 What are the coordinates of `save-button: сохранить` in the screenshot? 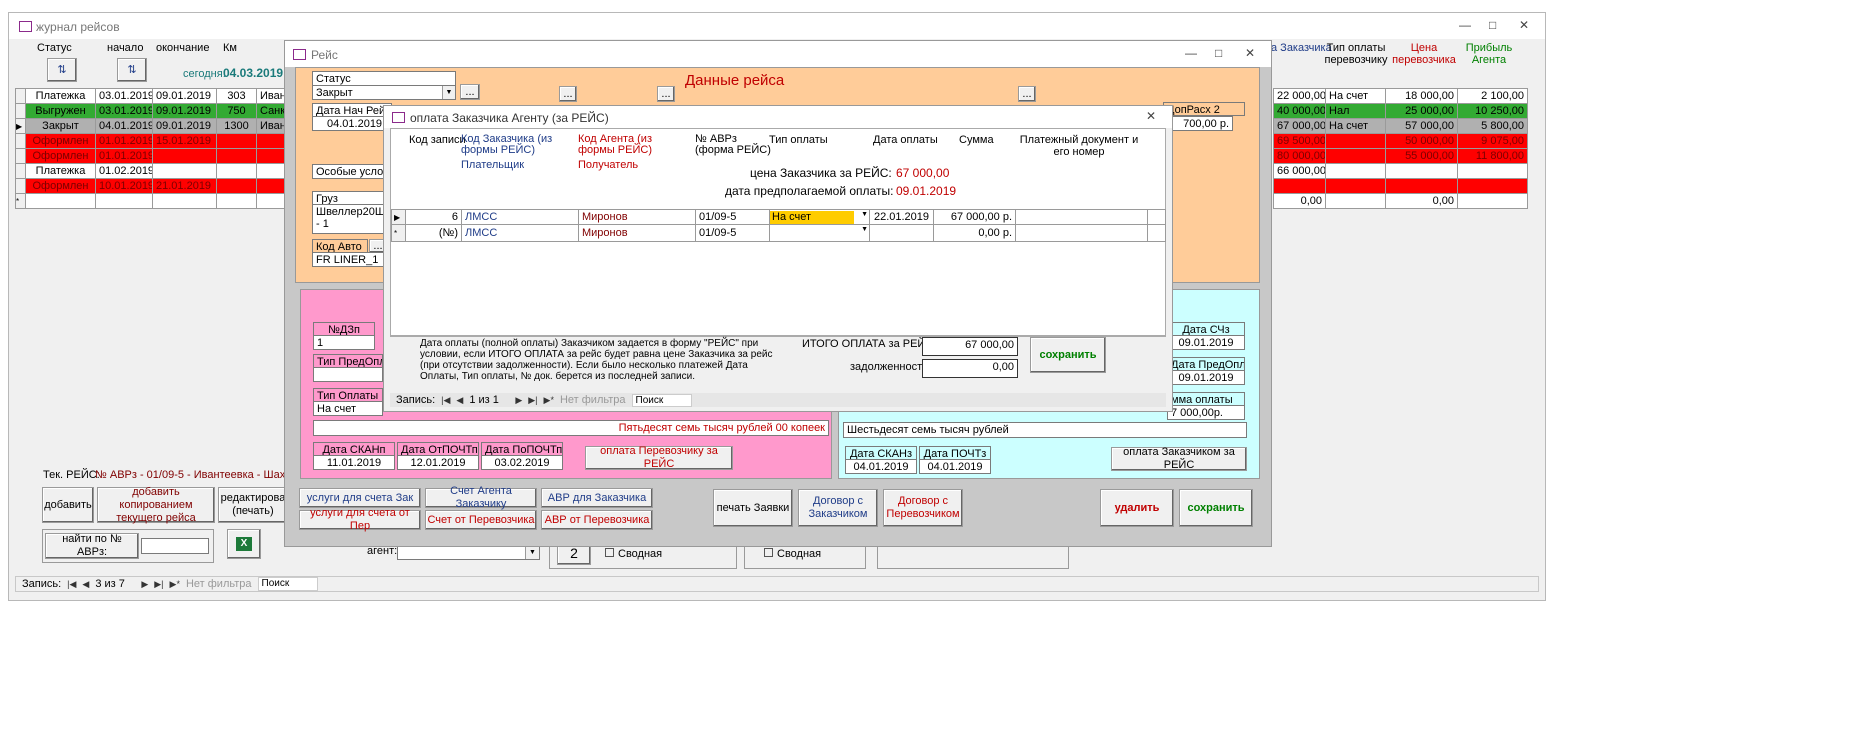 It's located at (1216, 508).